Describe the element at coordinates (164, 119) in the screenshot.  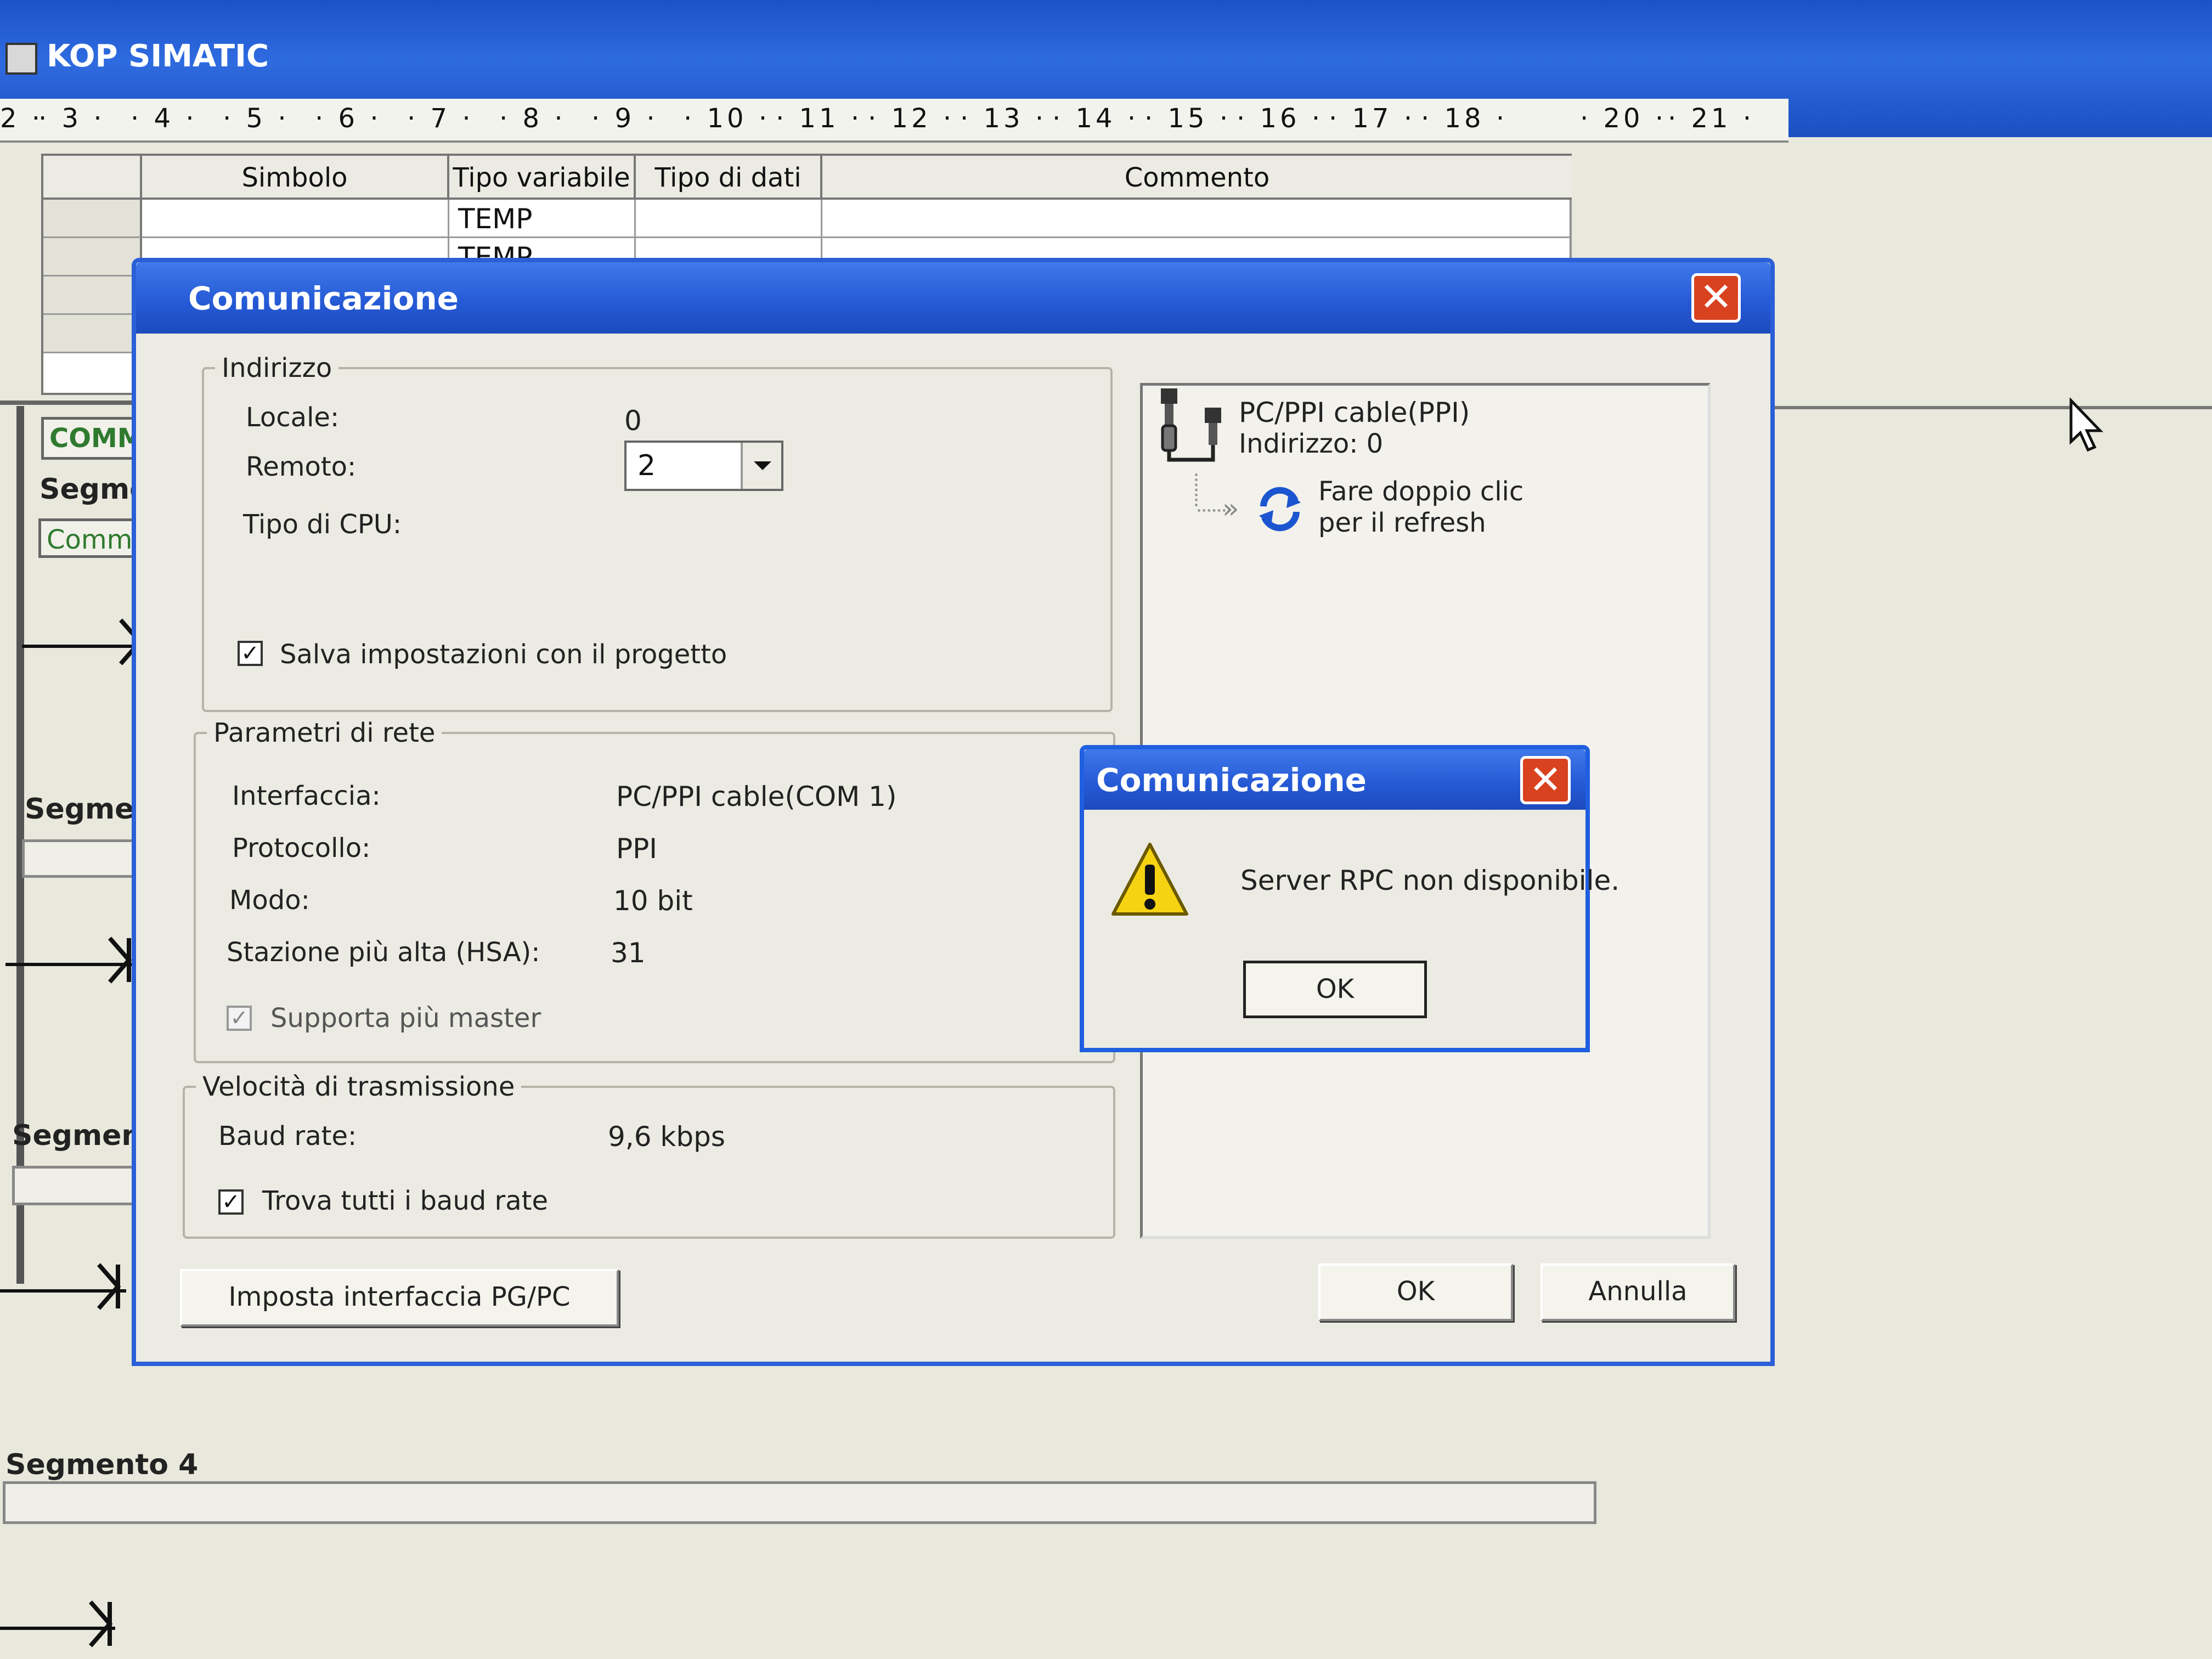
I see `ruler-tick: · 4 ·` at that location.